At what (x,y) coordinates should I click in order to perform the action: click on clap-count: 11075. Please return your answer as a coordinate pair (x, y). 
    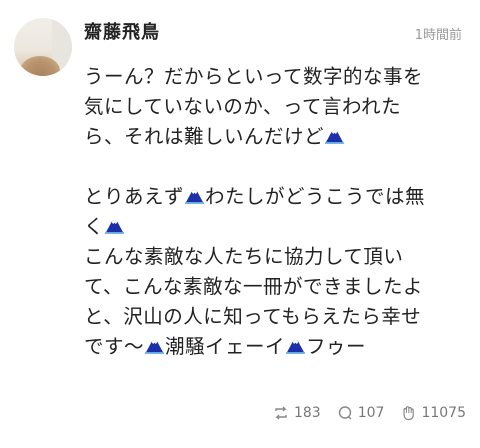
    Looking at the image, I should click on (443, 413).